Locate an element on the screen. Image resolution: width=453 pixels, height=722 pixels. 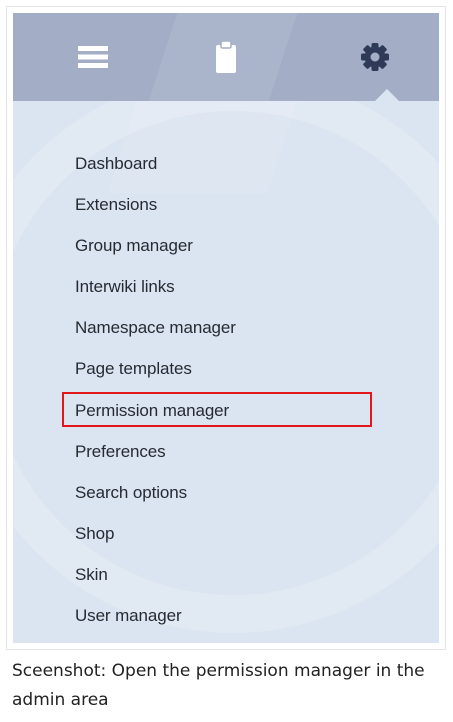
menu-item-namespace-manager: Namespace manager is located at coordinates (226, 327).